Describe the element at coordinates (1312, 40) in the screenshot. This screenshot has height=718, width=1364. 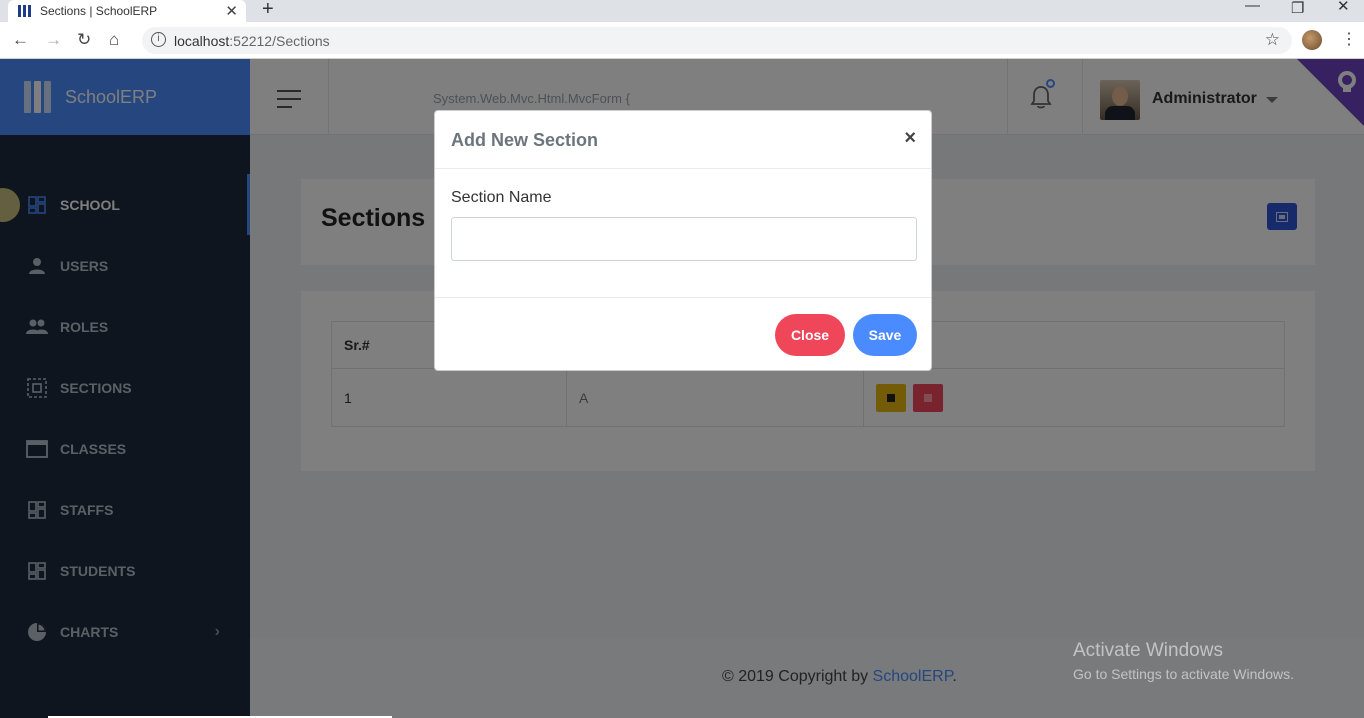
I see `browser-profile-avatar` at that location.